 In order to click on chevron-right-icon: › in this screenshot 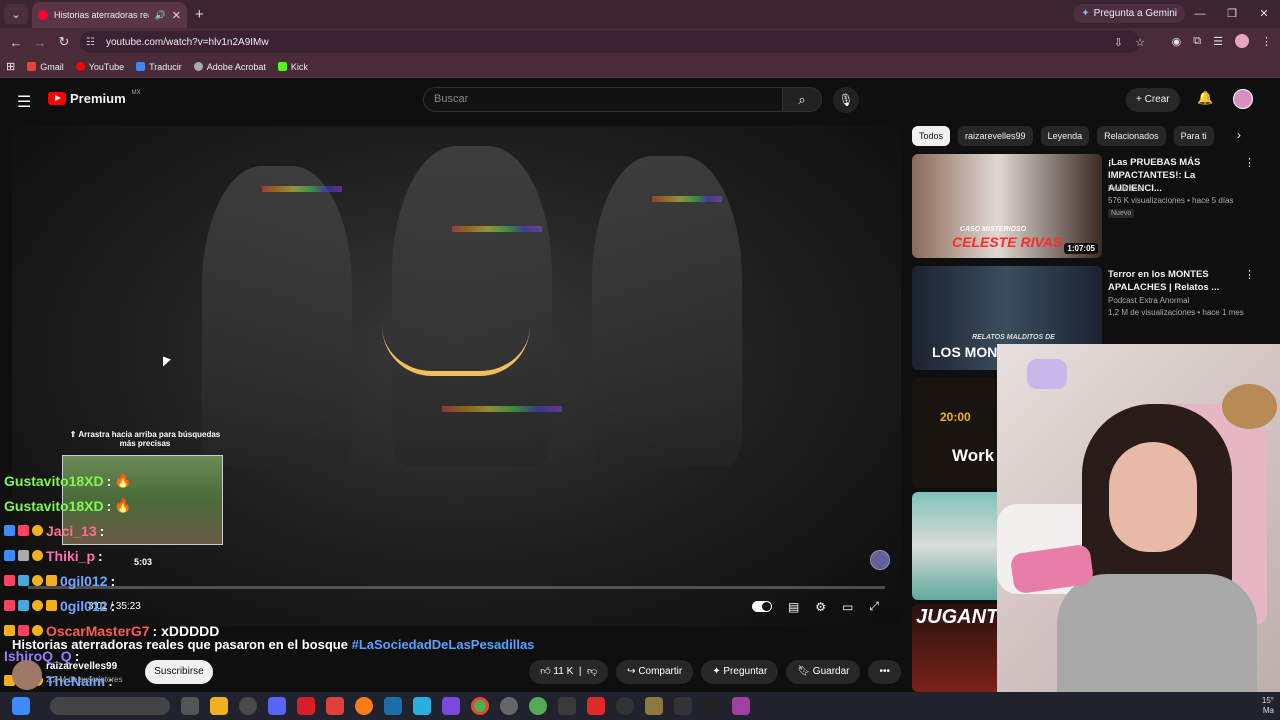, I will do `click(1239, 135)`.